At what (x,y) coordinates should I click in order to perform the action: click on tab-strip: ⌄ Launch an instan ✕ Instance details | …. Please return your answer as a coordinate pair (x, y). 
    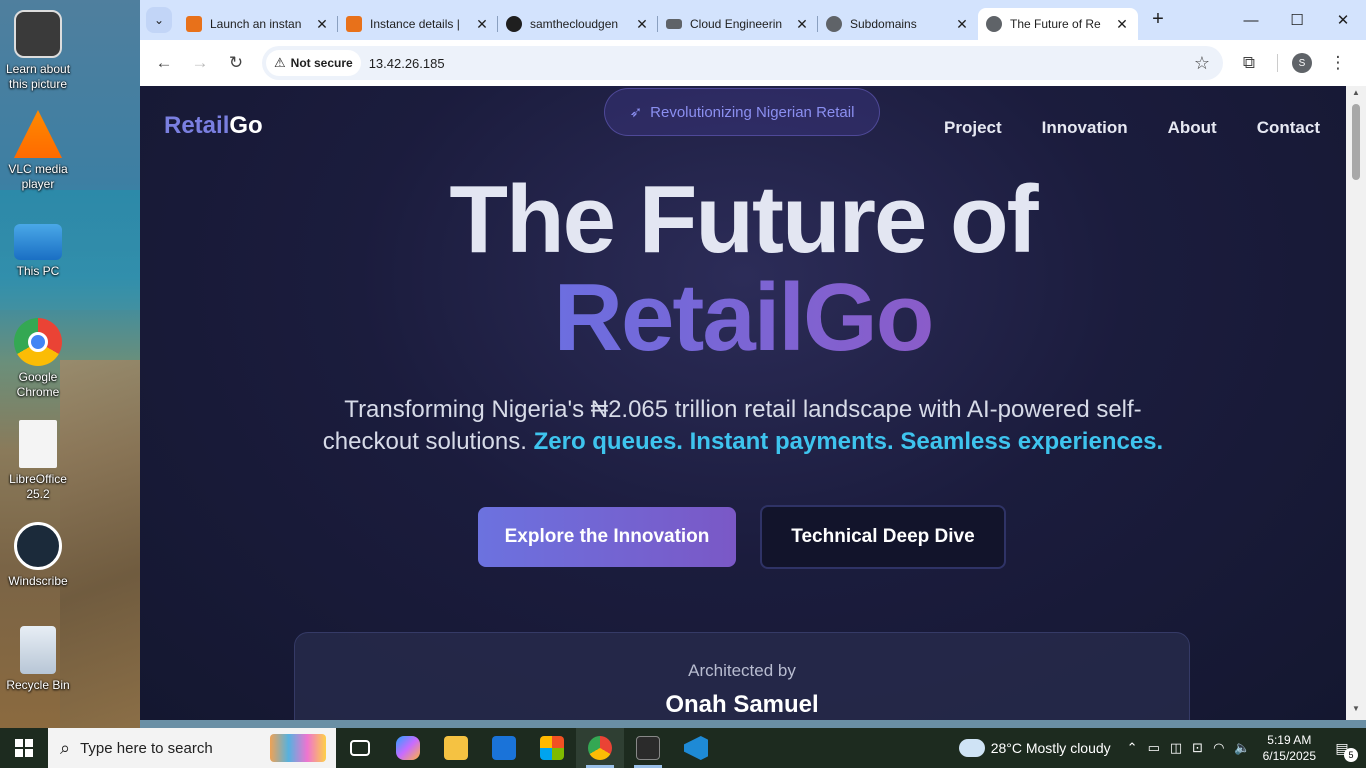
    Looking at the image, I should click on (753, 20).